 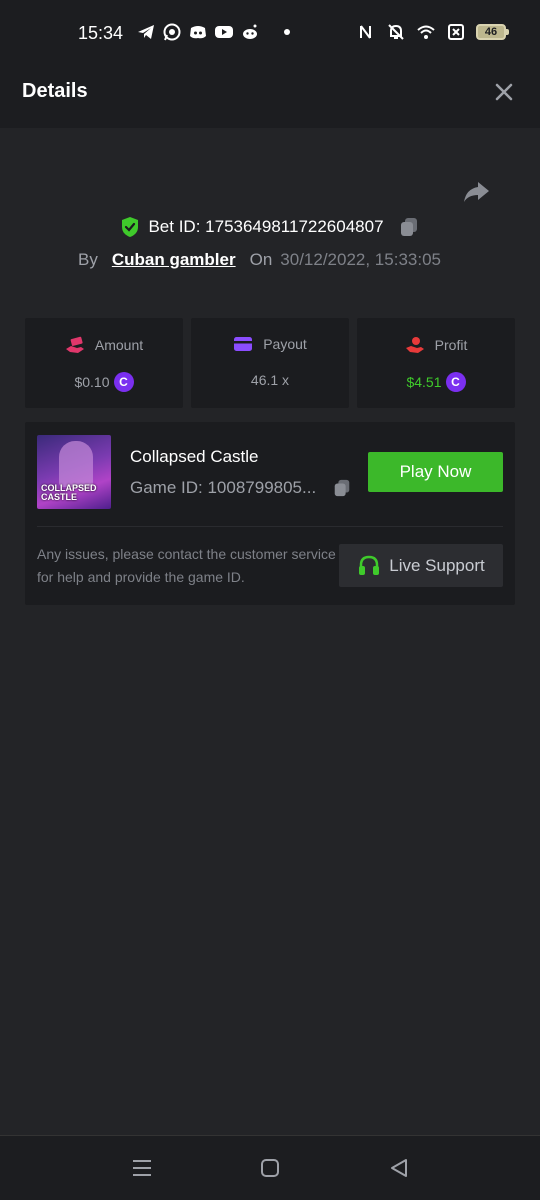 What do you see at coordinates (88, 259) in the screenshot?
I see `by-label: By` at bounding box center [88, 259].